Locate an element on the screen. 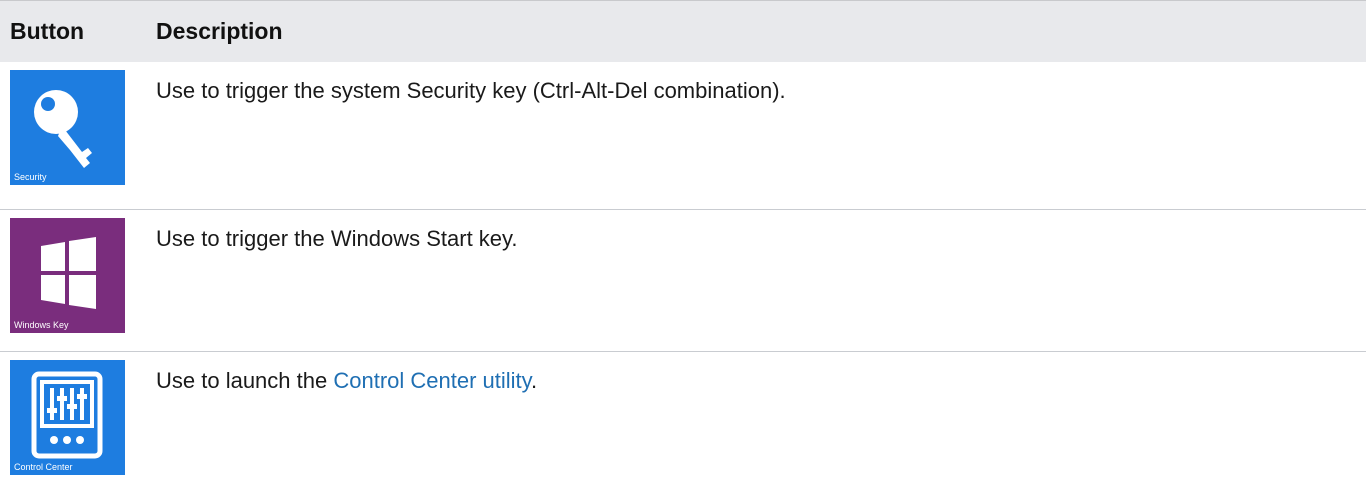  description-suffix: . is located at coordinates (534, 380).